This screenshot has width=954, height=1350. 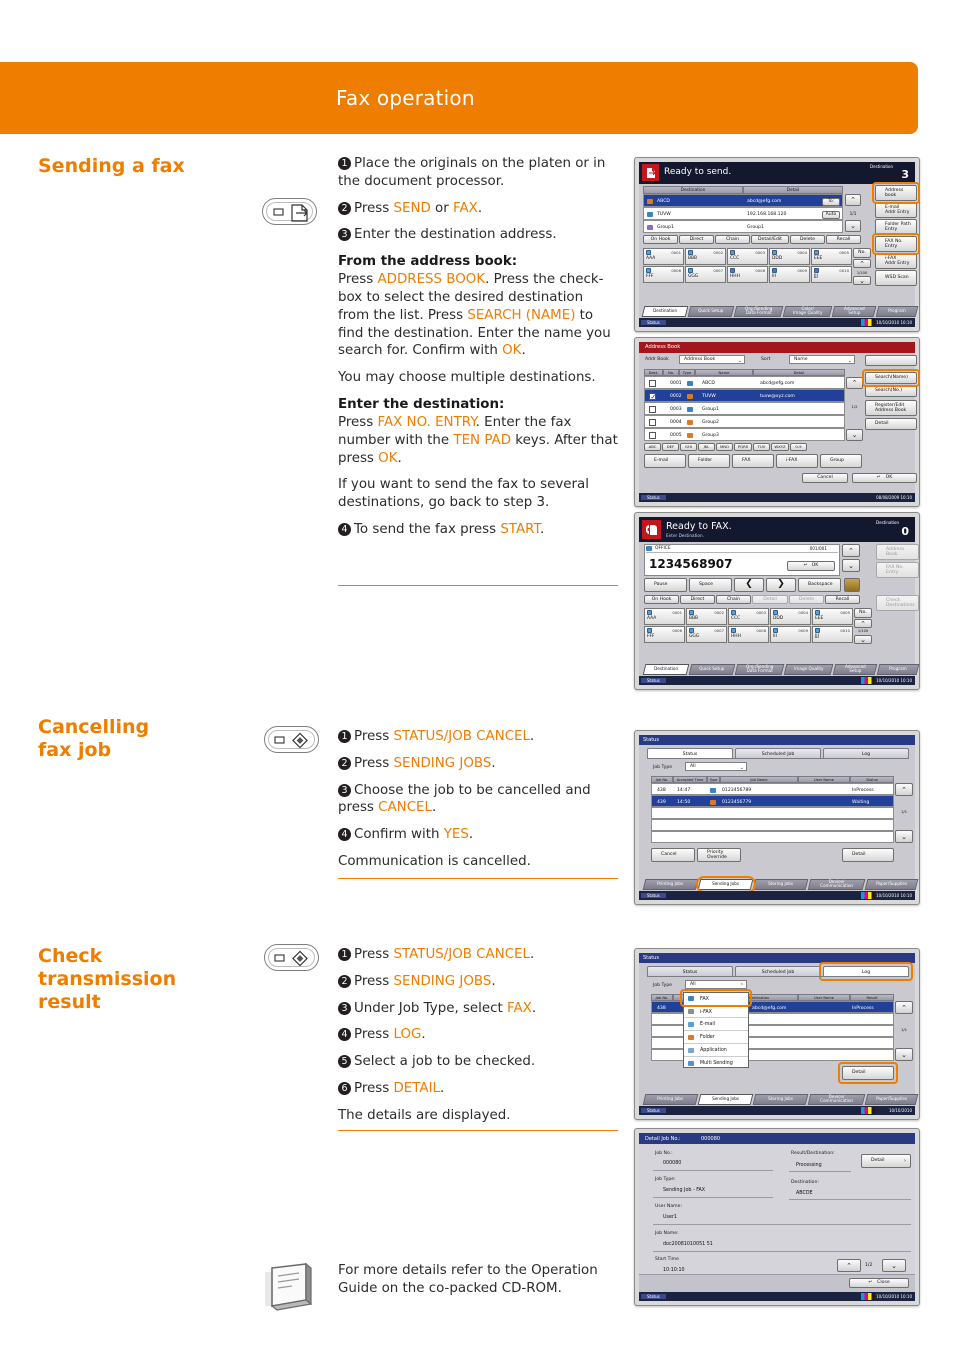 What do you see at coordinates (868, 855) in the screenshot?
I see `detail-button: Detail` at bounding box center [868, 855].